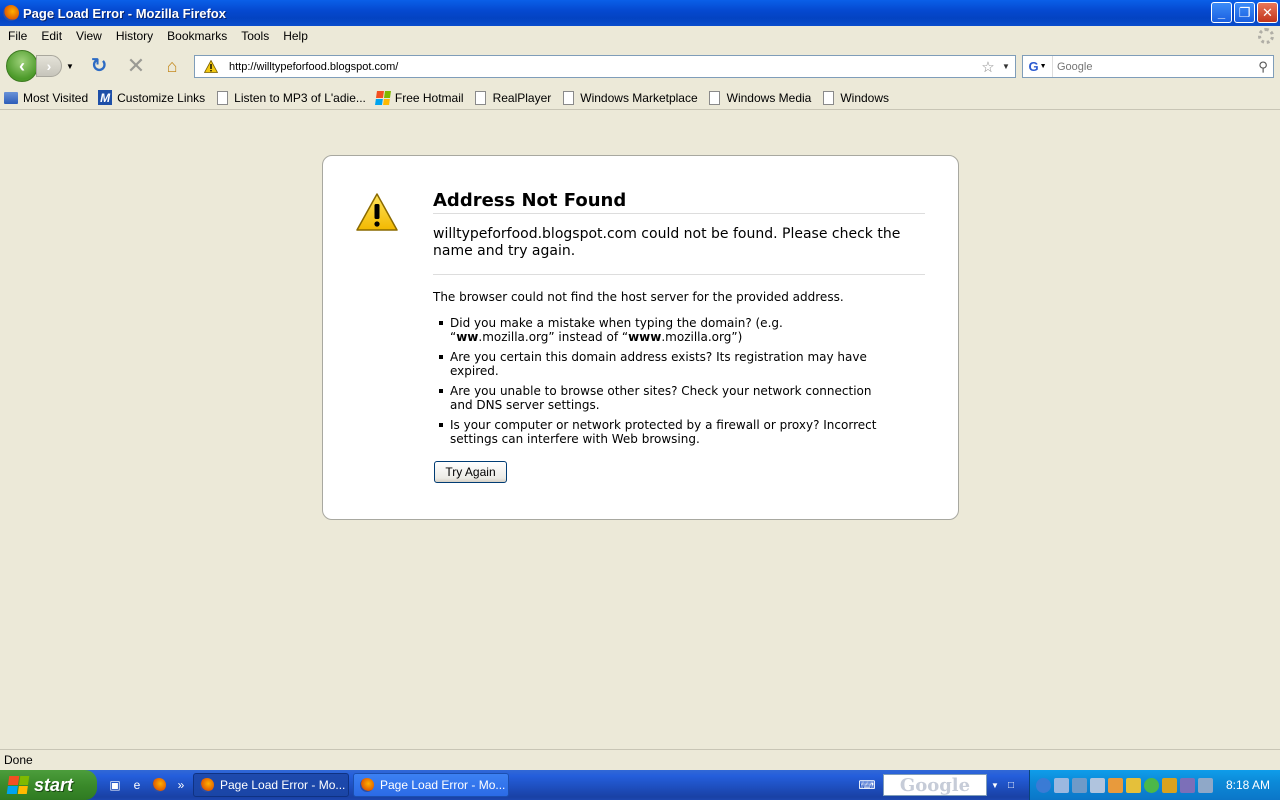 This screenshot has height=800, width=1280. I want to click on bookmark-windows: Windows, so click(855, 98).